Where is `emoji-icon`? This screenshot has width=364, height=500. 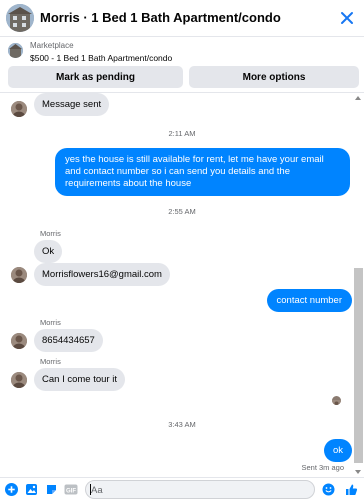 emoji-icon is located at coordinates (328, 489).